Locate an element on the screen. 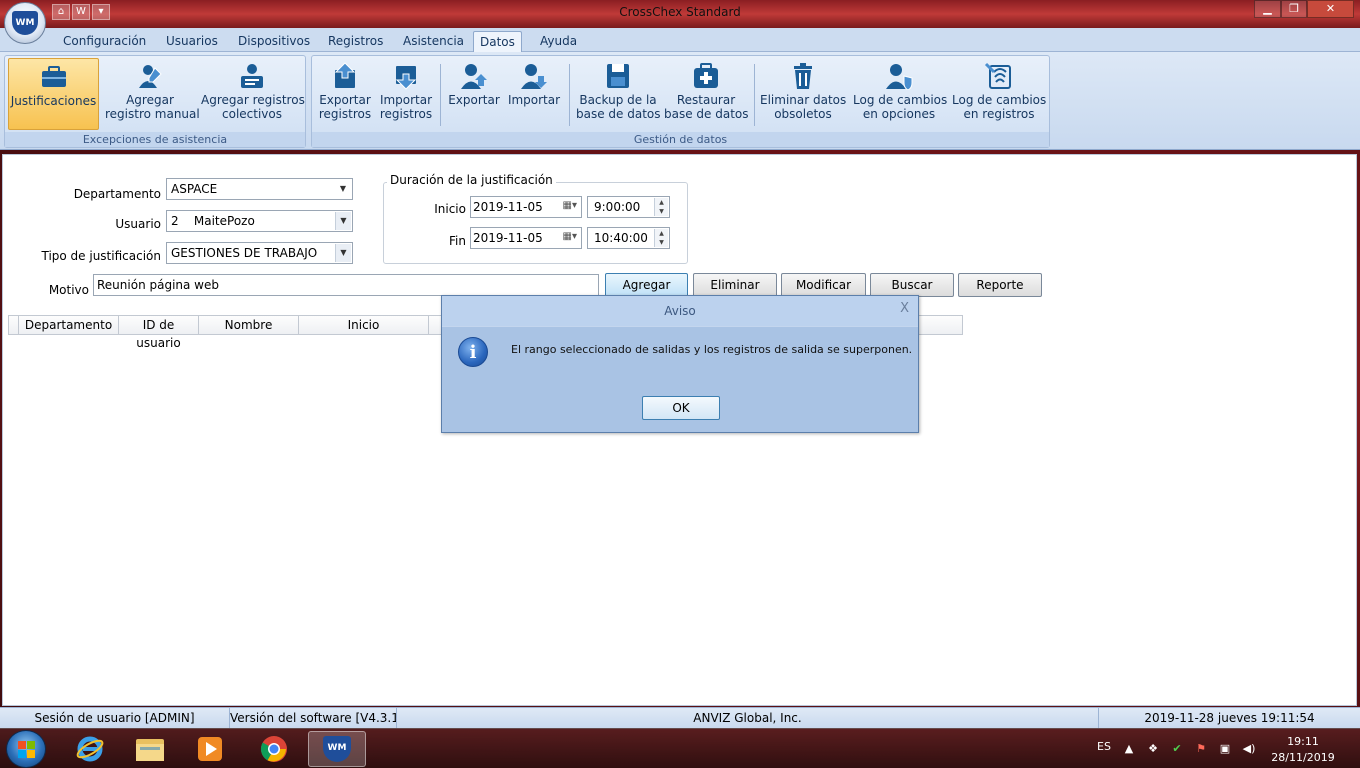 The width and height of the screenshot is (1360, 768). trash-icon is located at coordinates (803, 76).